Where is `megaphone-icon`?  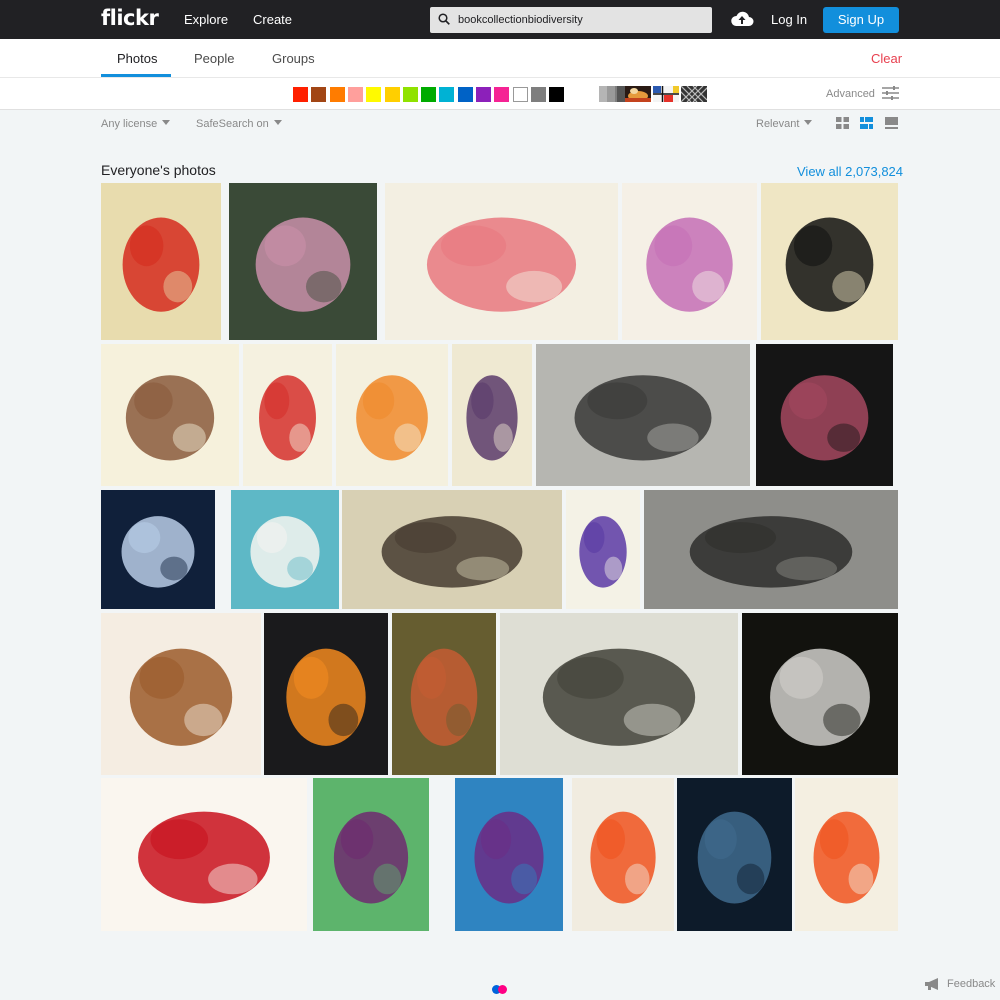
megaphone-icon is located at coordinates (931, 984).